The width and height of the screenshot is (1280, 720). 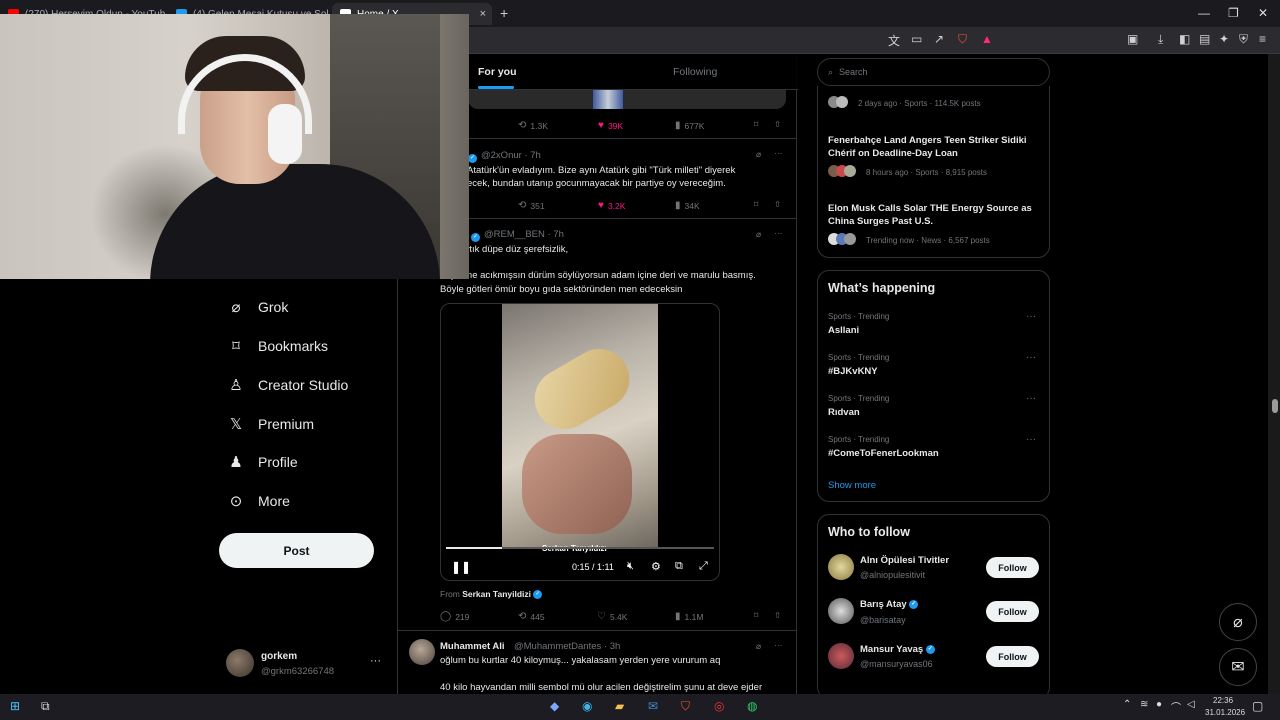 What do you see at coordinates (1127, 704) in the screenshot?
I see `tray-expand-icon: ⌃` at bounding box center [1127, 704].